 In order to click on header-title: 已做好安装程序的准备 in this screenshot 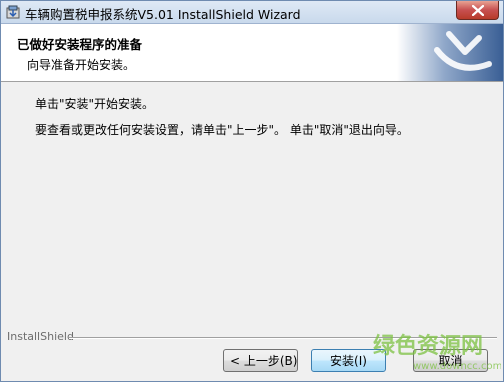, I will do `click(80, 44)`.